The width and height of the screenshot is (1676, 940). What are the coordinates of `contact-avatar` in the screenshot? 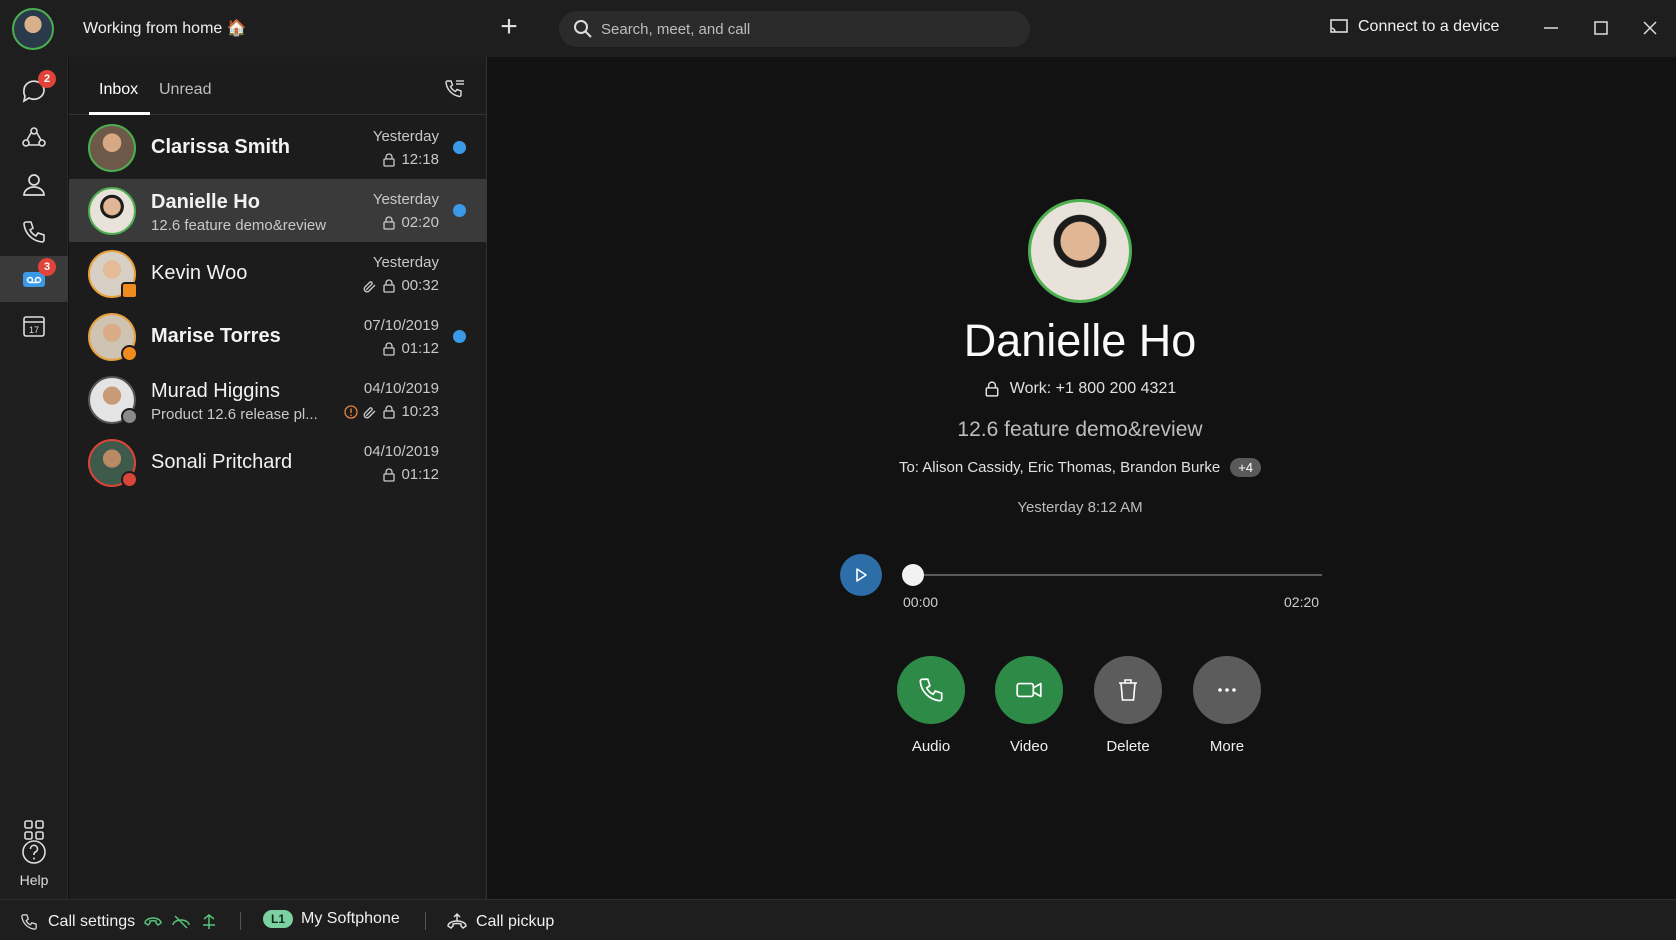 It's located at (1080, 251).